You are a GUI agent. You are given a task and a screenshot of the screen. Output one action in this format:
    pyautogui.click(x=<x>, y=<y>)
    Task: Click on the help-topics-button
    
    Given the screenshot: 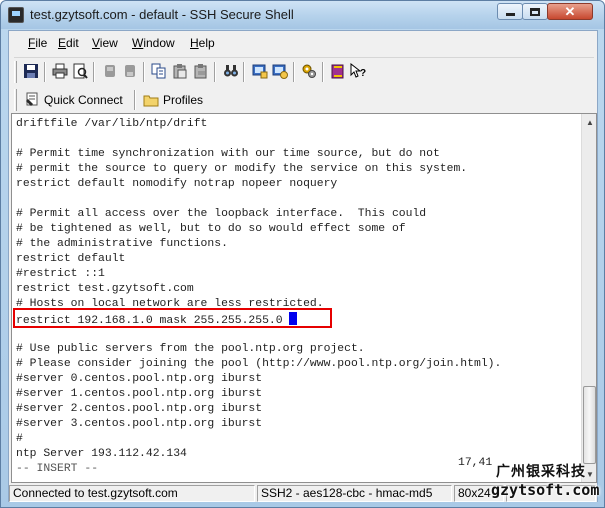 What is the action you would take?
    pyautogui.click(x=338, y=71)
    